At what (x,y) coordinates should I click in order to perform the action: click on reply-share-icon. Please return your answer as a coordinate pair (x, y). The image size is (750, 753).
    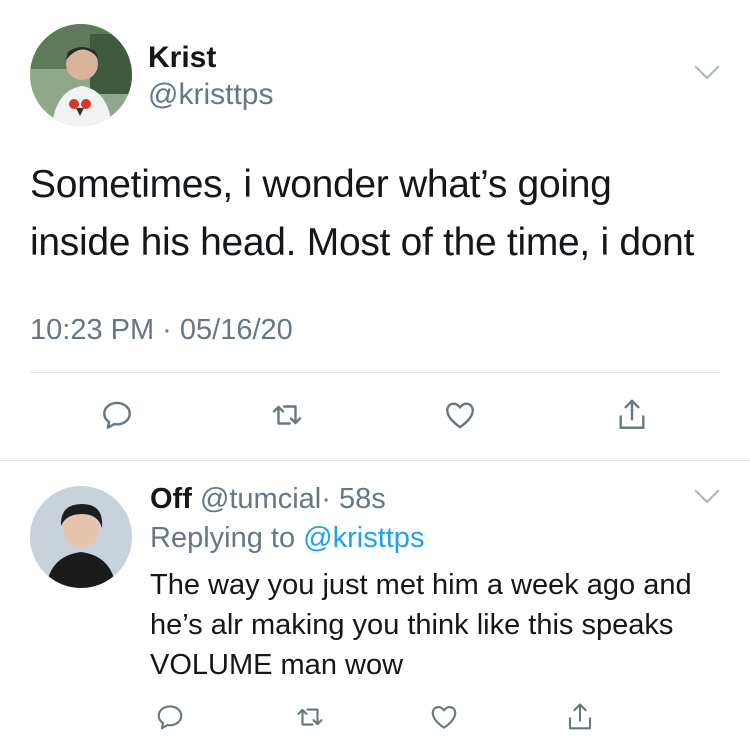
    Looking at the image, I should click on (580, 717).